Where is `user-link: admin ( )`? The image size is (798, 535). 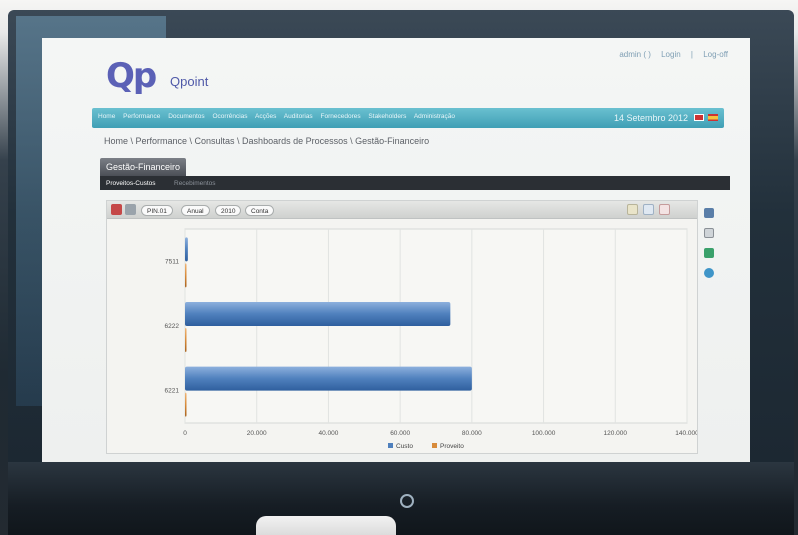 user-link: admin ( ) is located at coordinates (635, 54).